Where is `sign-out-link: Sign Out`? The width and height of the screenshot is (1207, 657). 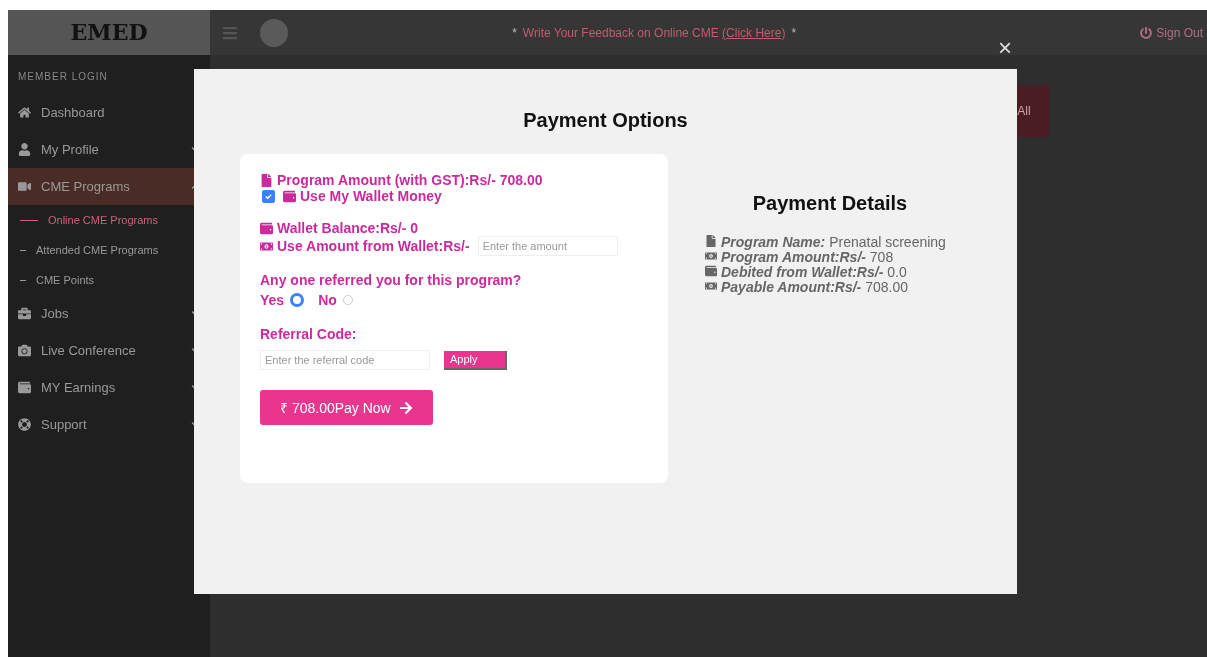 sign-out-link: Sign Out is located at coordinates (1179, 32).